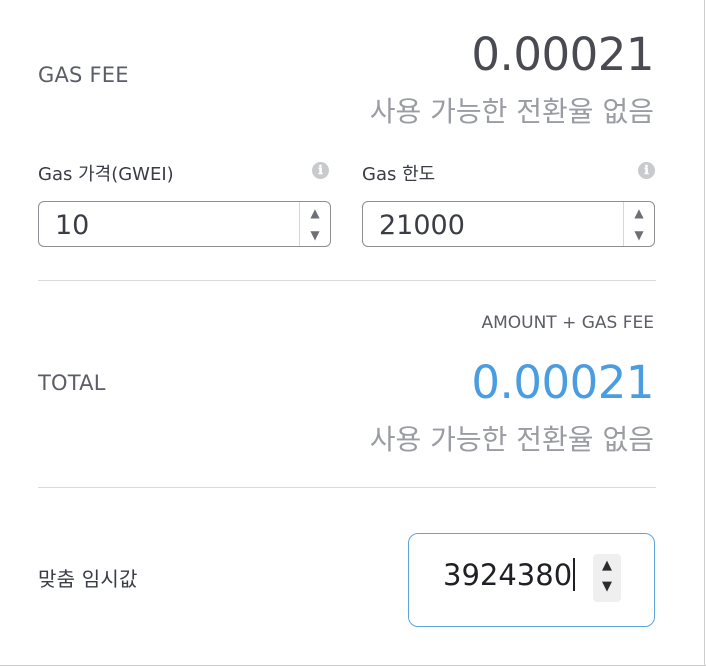  What do you see at coordinates (106, 174) in the screenshot?
I see `gas-price-label: Gas 가격(GWEI)` at bounding box center [106, 174].